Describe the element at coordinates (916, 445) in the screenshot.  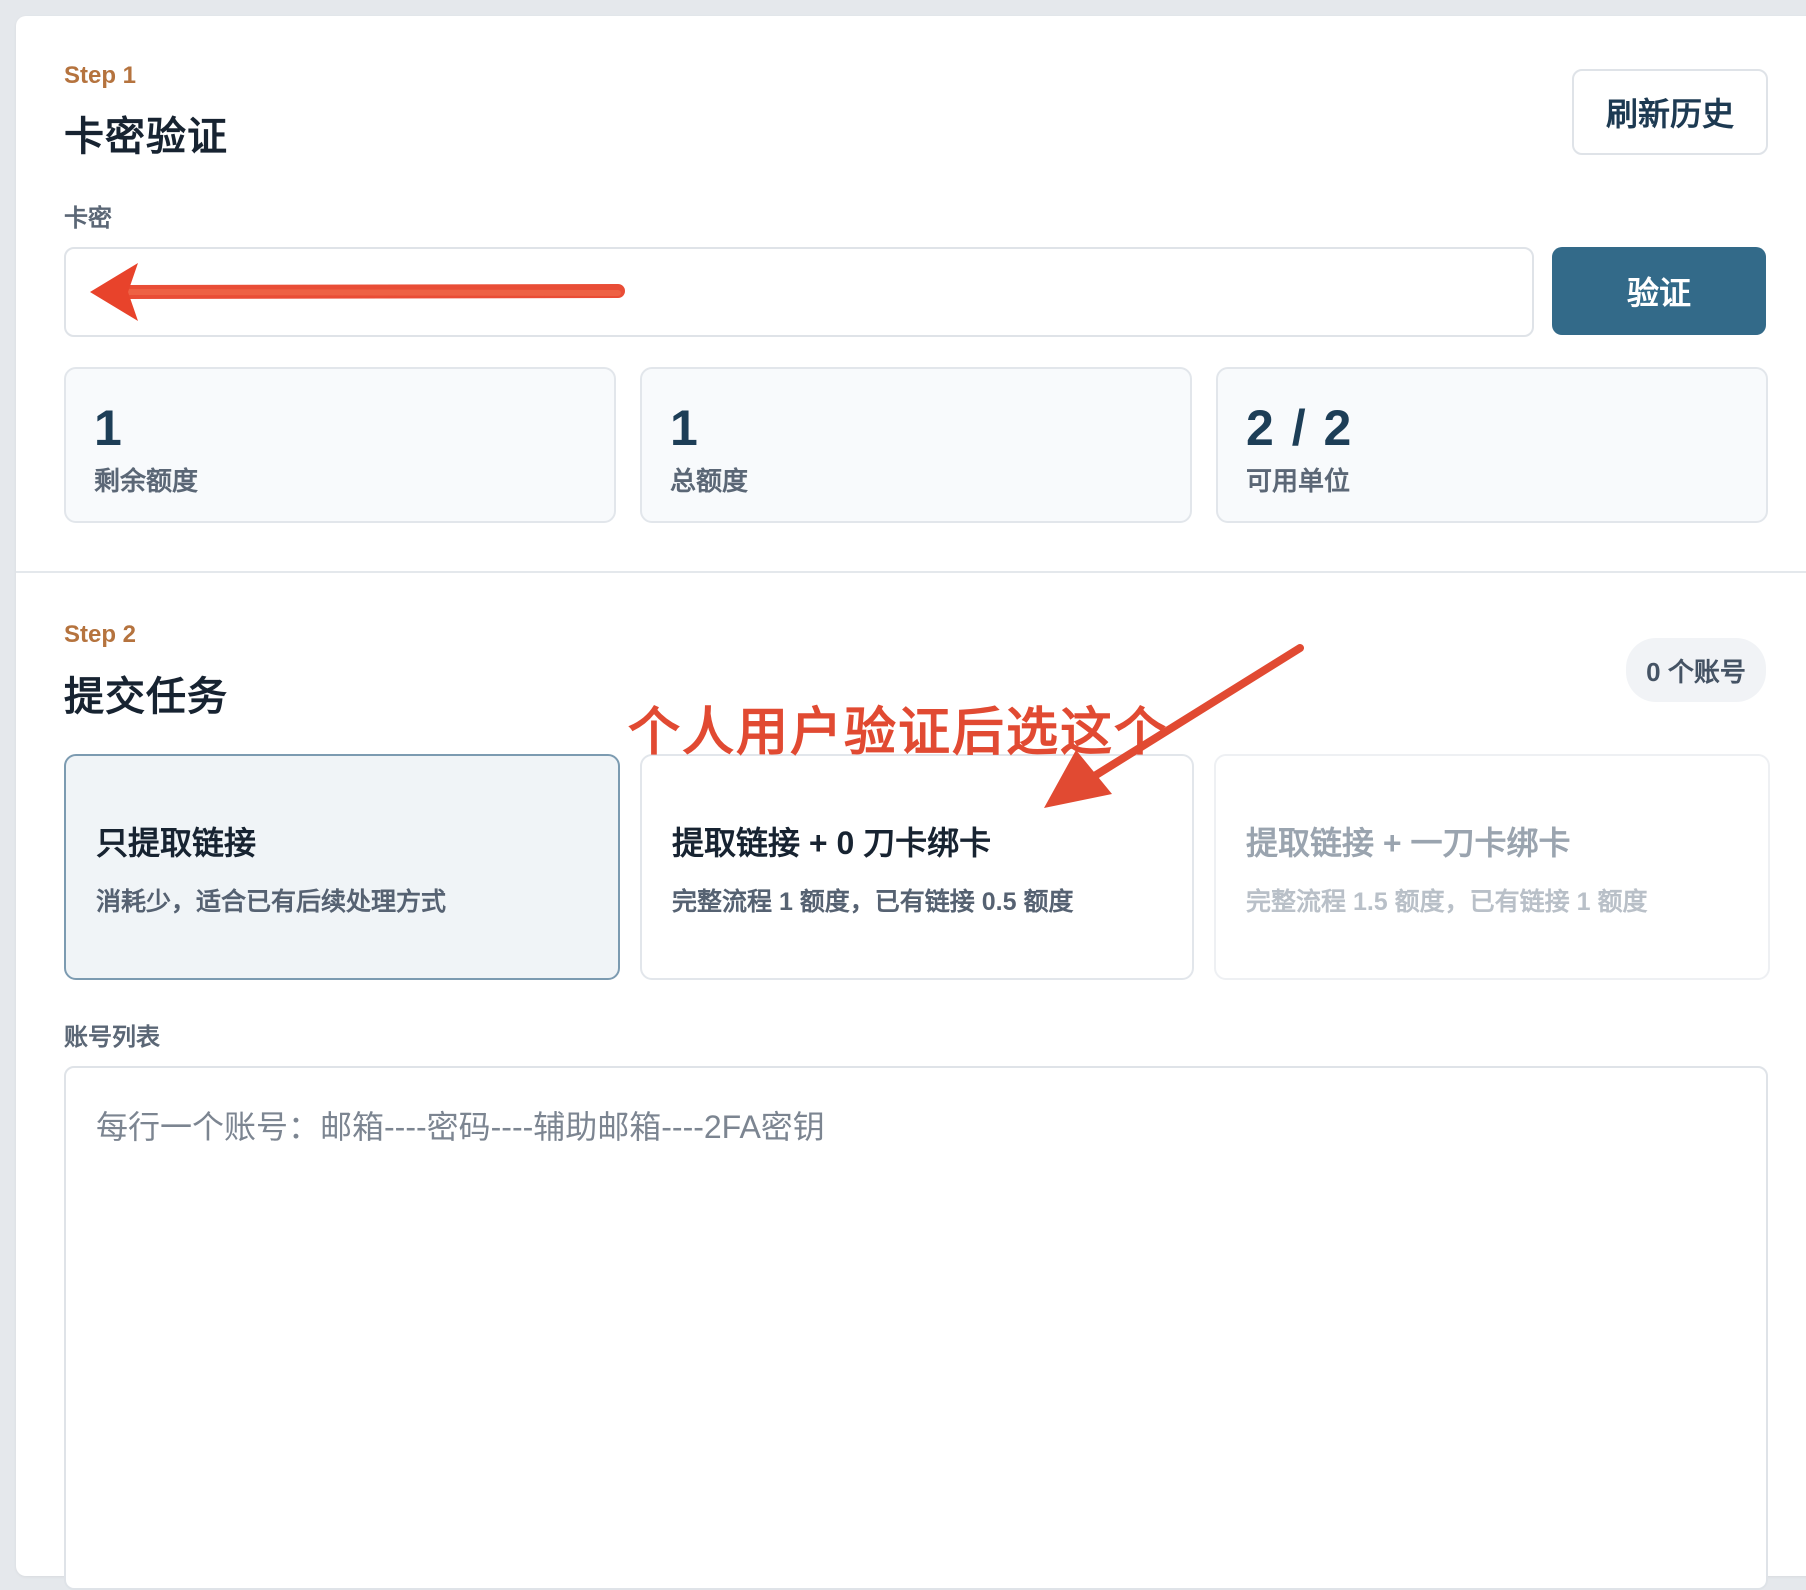
I see `stat-total: 1 总额度` at that location.